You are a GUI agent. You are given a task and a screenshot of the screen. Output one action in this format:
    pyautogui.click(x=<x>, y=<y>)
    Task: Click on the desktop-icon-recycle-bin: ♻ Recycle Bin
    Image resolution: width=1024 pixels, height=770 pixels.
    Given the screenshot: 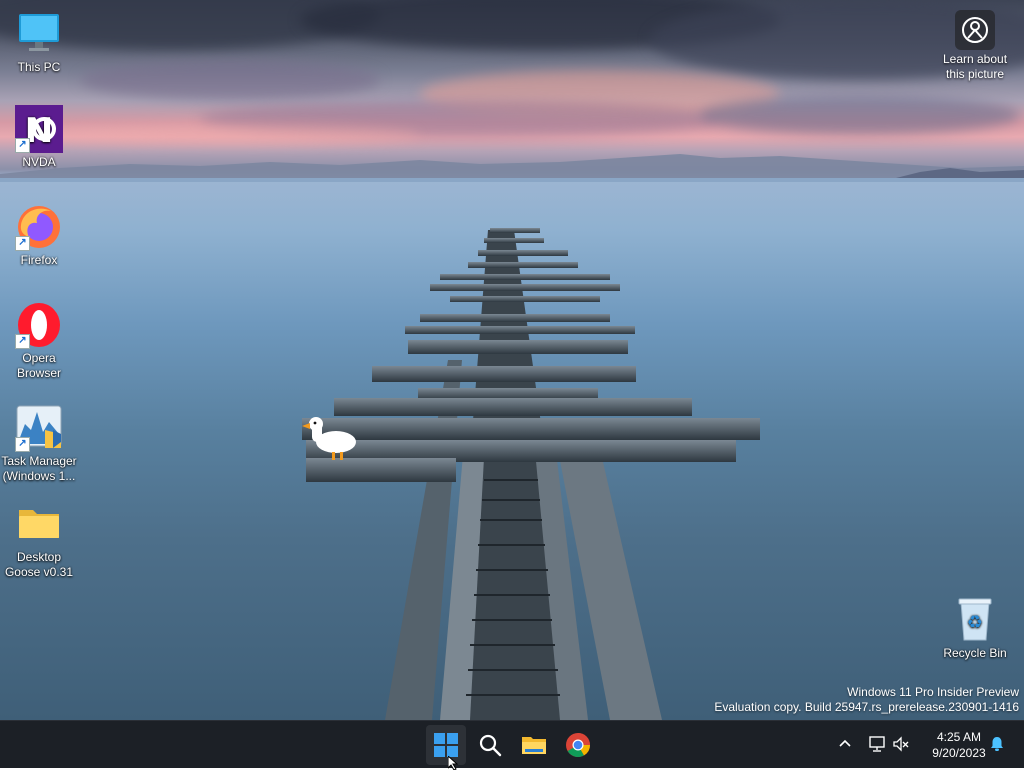 What is the action you would take?
    pyautogui.click(x=975, y=628)
    